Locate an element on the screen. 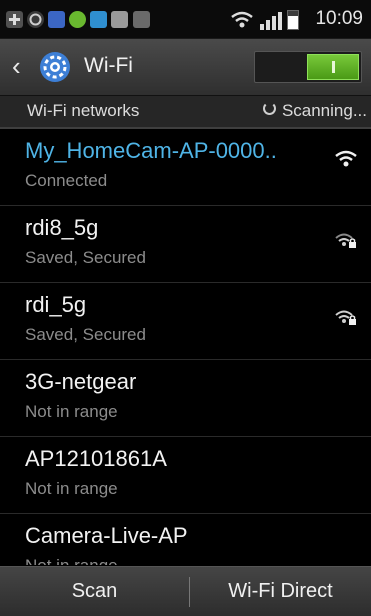 This screenshot has height=616, width=371. bottom-bar: Scan Wi-Fi Direct is located at coordinates (185, 591).